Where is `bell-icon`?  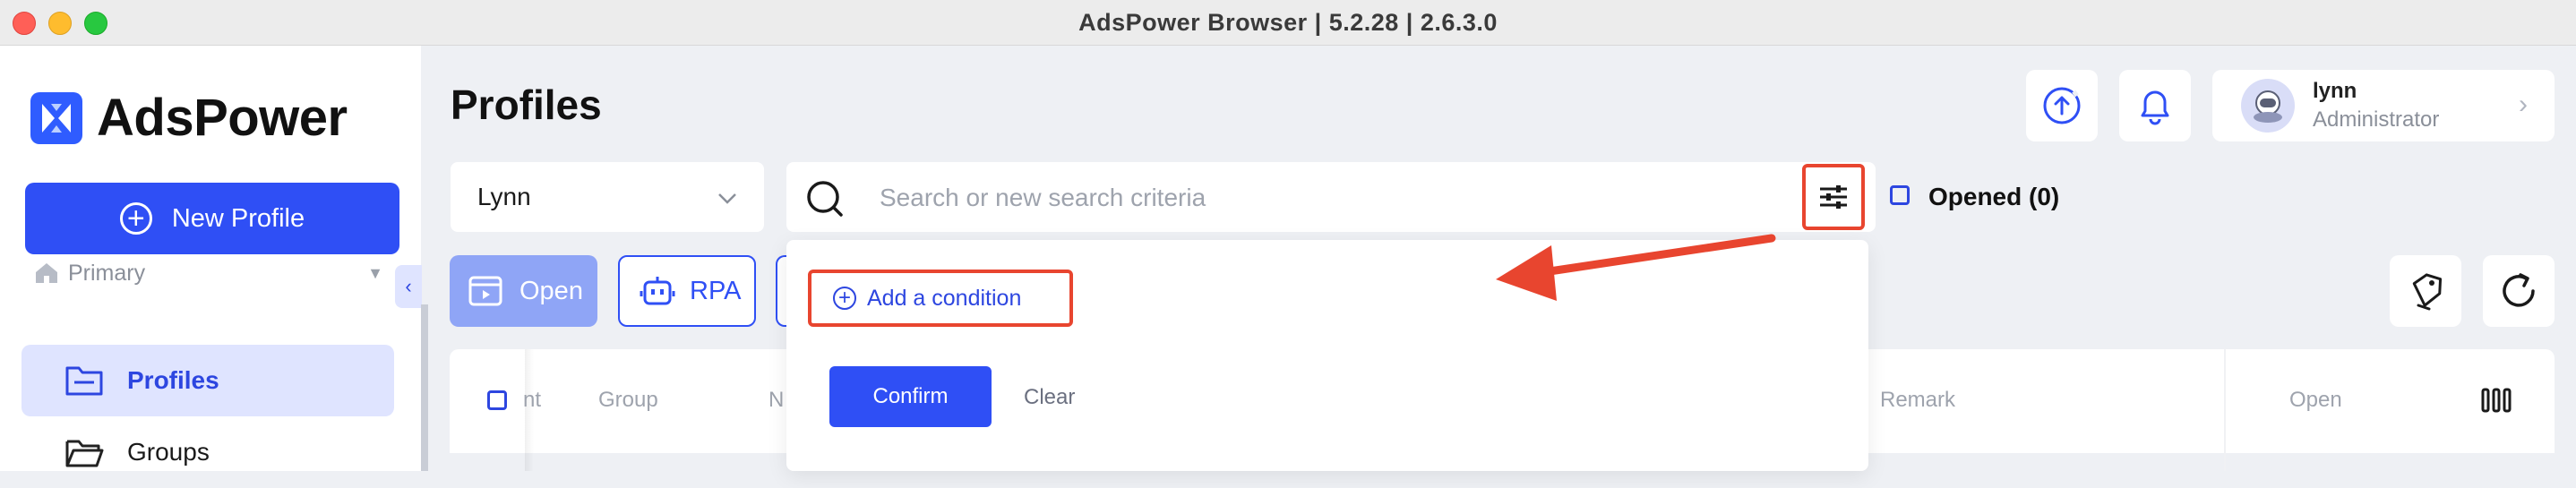
bell-icon is located at coordinates (2155, 108).